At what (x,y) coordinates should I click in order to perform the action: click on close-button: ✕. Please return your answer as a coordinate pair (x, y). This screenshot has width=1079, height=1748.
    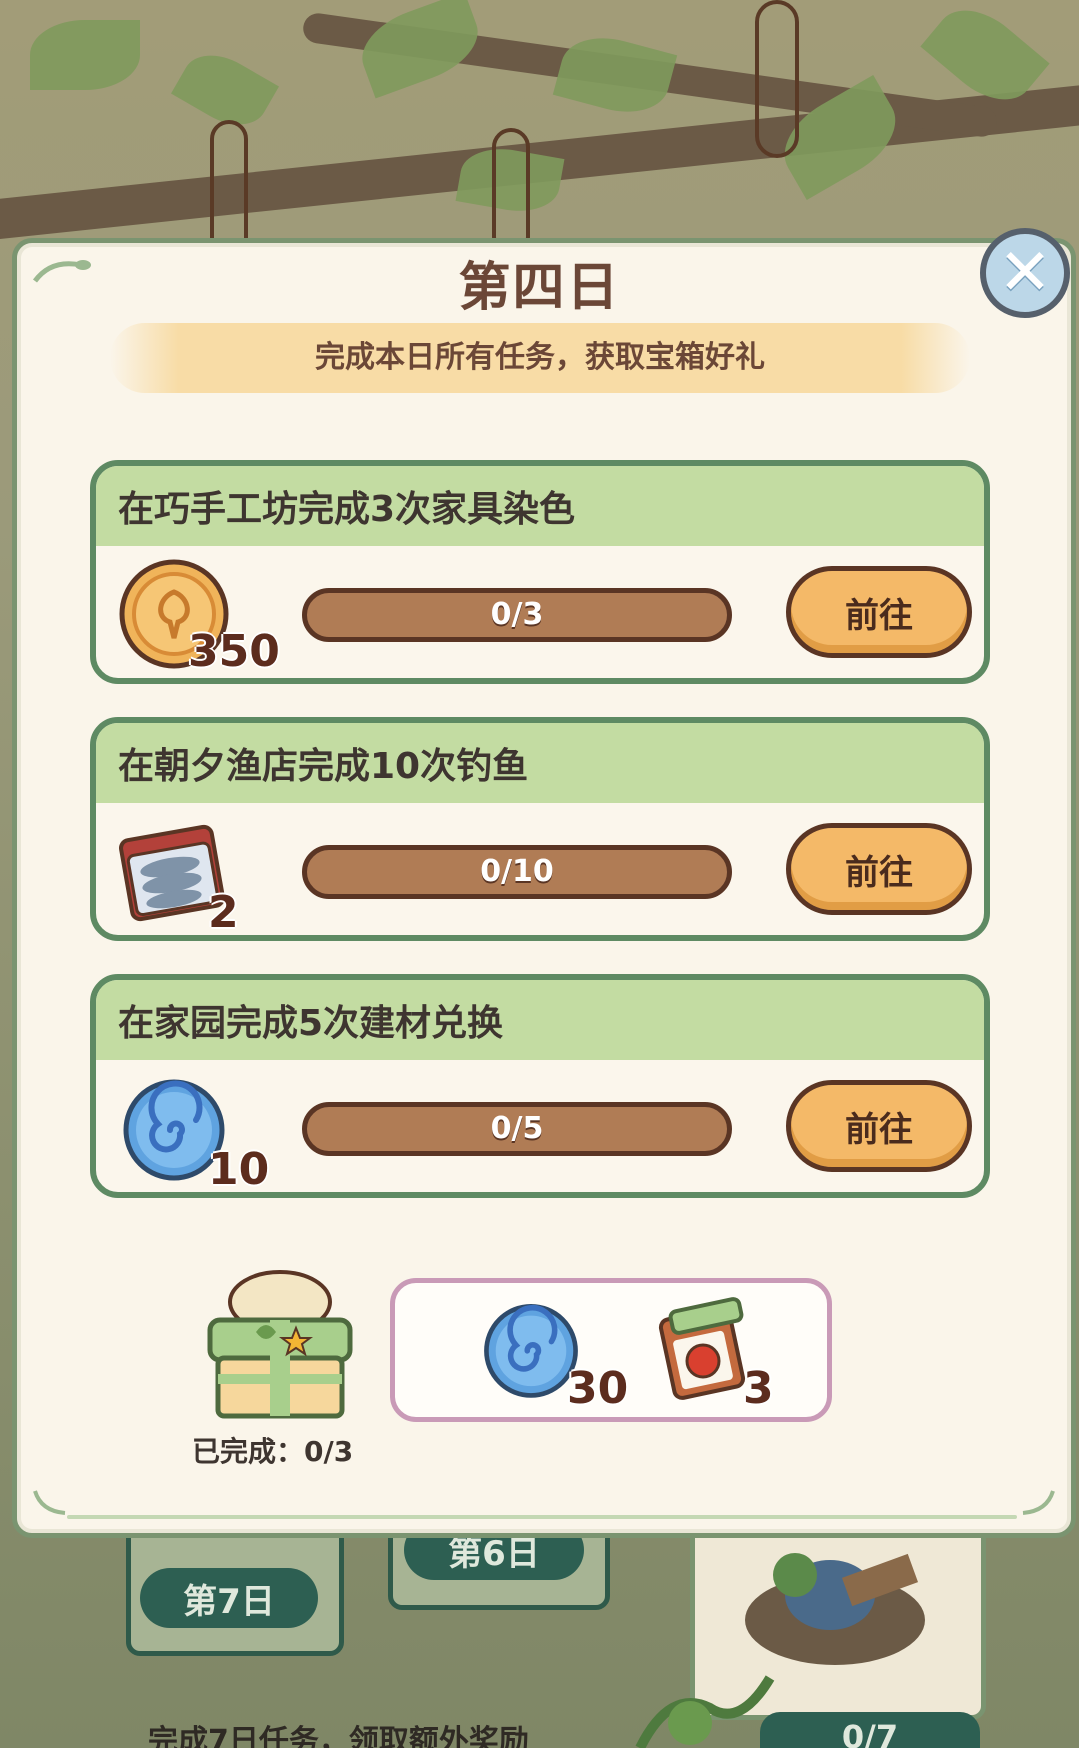
    Looking at the image, I should click on (1025, 273).